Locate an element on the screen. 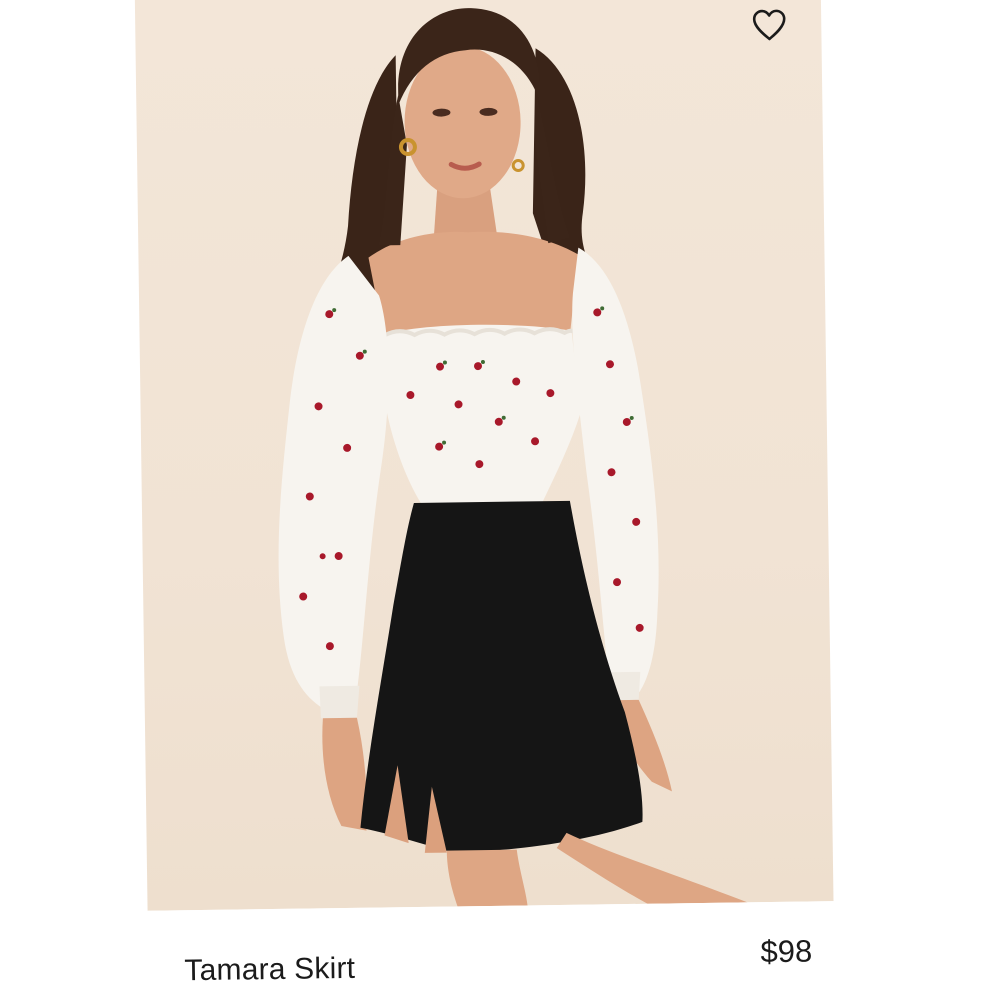 The height and width of the screenshot is (1000, 1000). favorite-button is located at coordinates (773, 30).